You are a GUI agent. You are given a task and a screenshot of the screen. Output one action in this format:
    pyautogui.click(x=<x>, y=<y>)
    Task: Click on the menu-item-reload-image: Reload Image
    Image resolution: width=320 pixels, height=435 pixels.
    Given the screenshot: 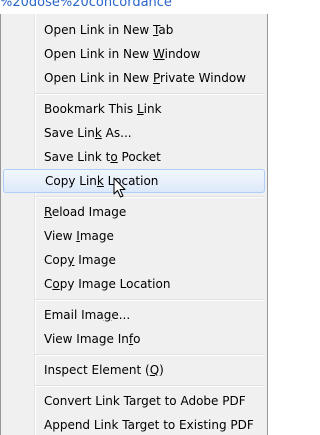 What is the action you would take?
    pyautogui.click(x=134, y=212)
    